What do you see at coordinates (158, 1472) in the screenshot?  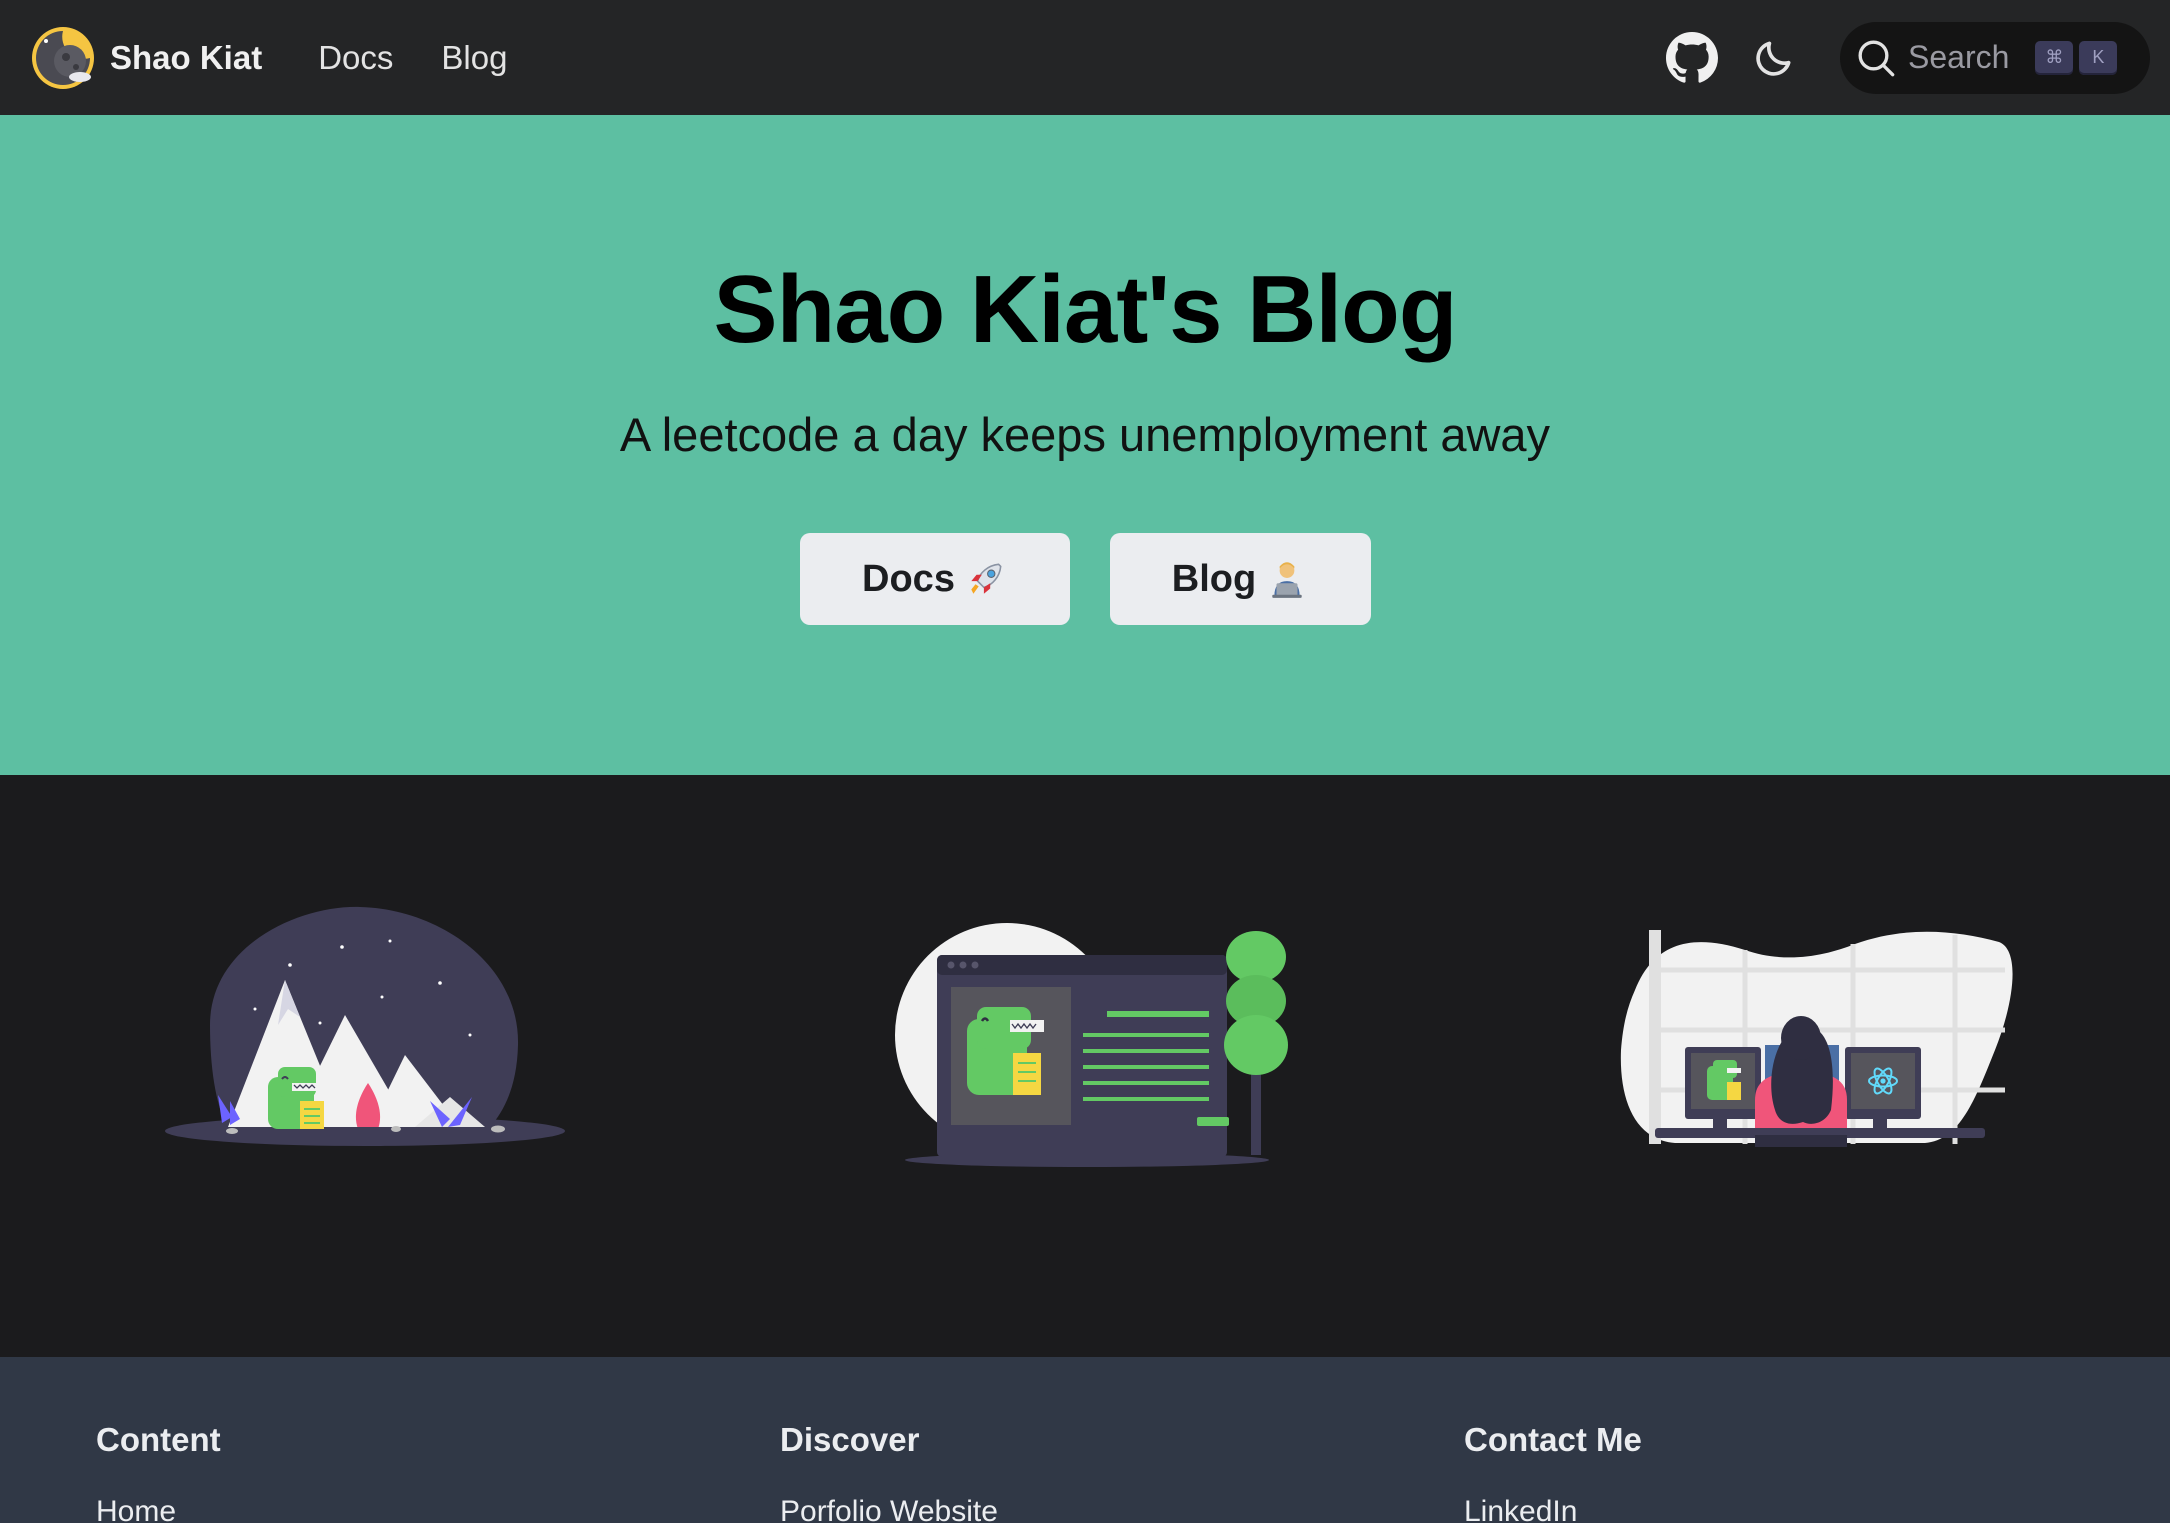 I see `footer-column-content: Content Home` at bounding box center [158, 1472].